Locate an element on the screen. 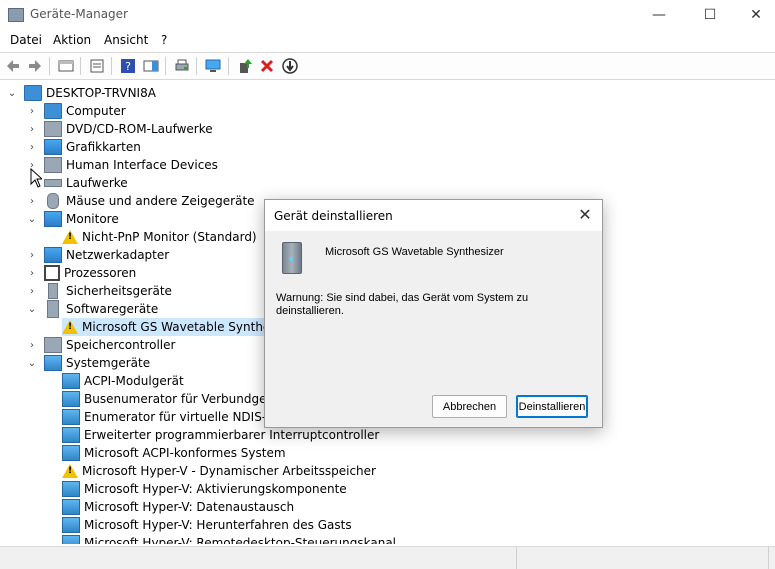 The height and width of the screenshot is (569, 775). tree-item-label: Softwaregeräte is located at coordinates (112, 309).